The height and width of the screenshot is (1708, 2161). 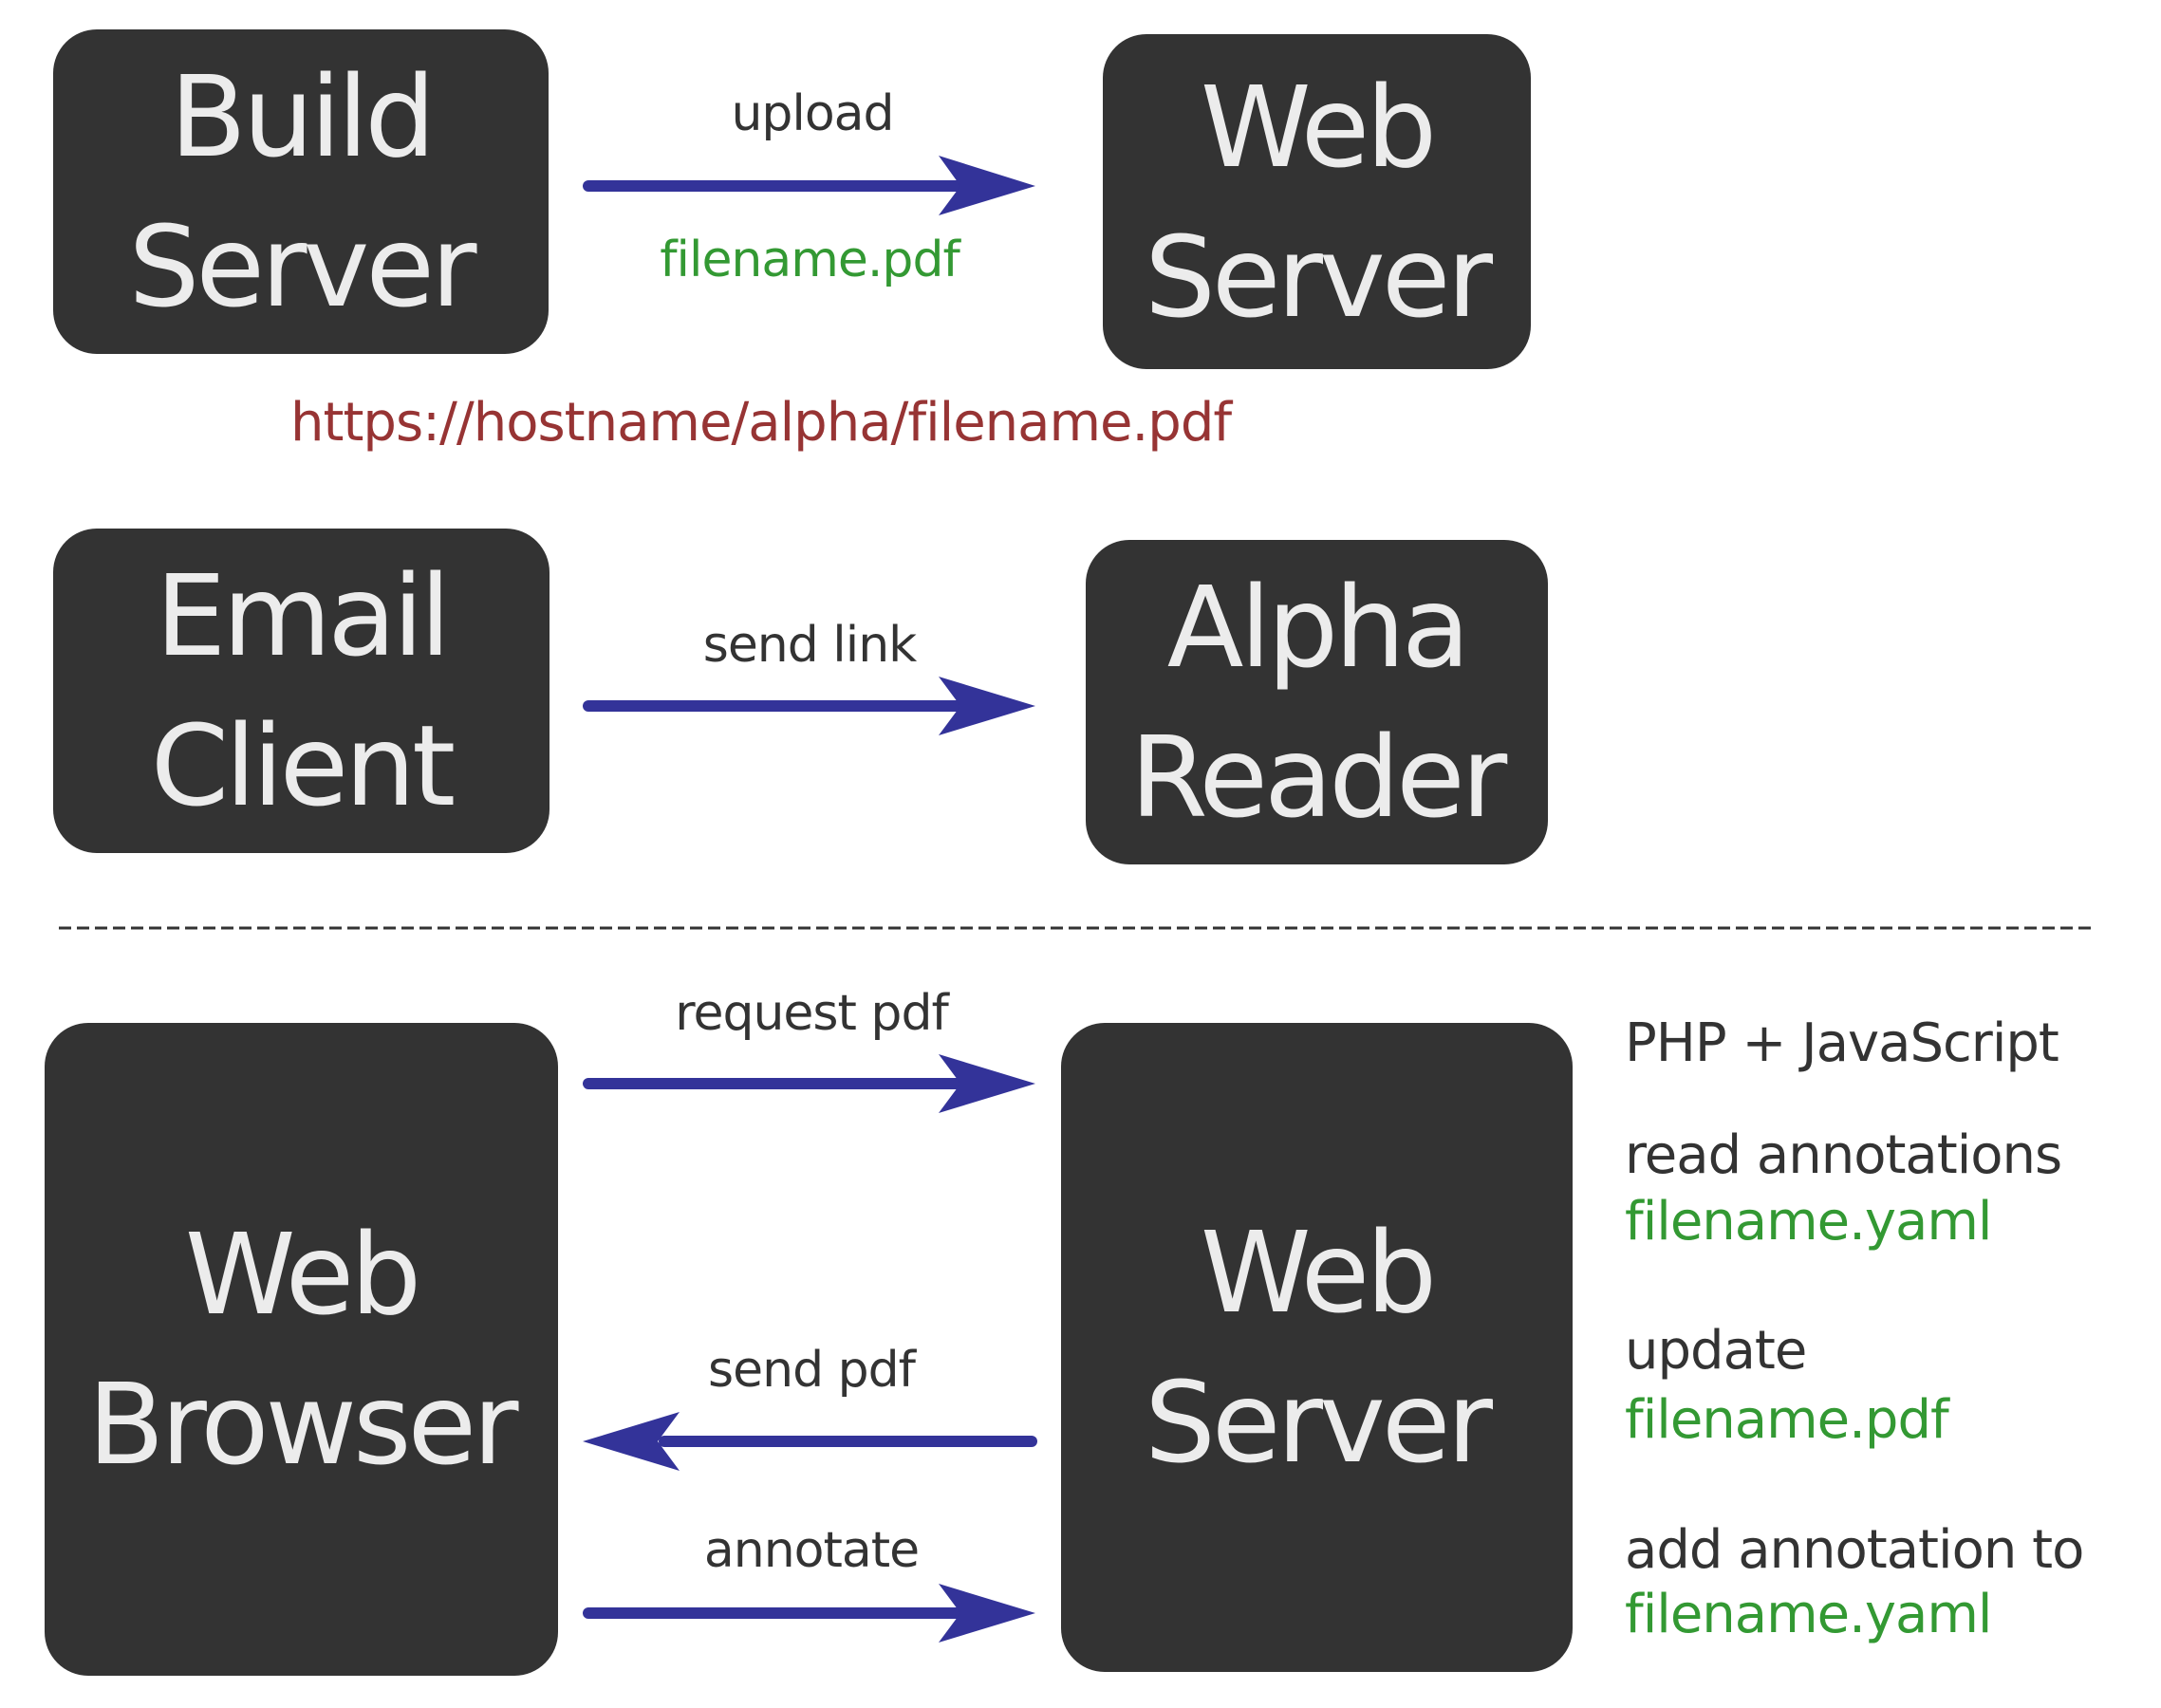 I want to click on annotate-arrow, so click(x=809, y=1614).